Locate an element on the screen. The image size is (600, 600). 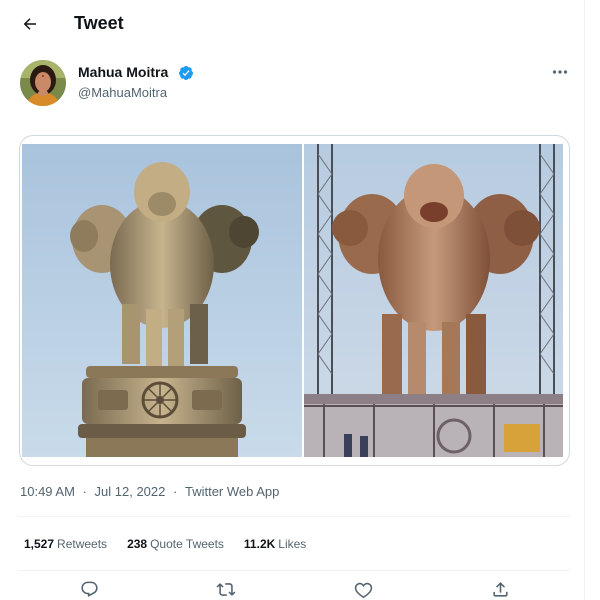
quote-tweets-stat: 238 Quote Tweets is located at coordinates (175, 544).